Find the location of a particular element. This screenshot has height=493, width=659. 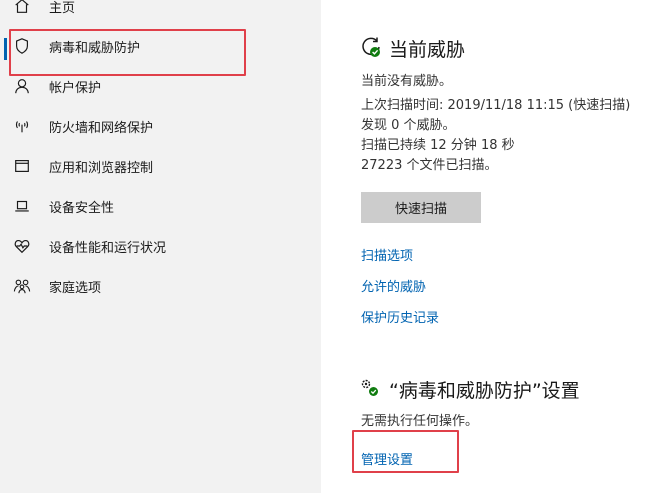

family-icon is located at coordinates (22, 286).